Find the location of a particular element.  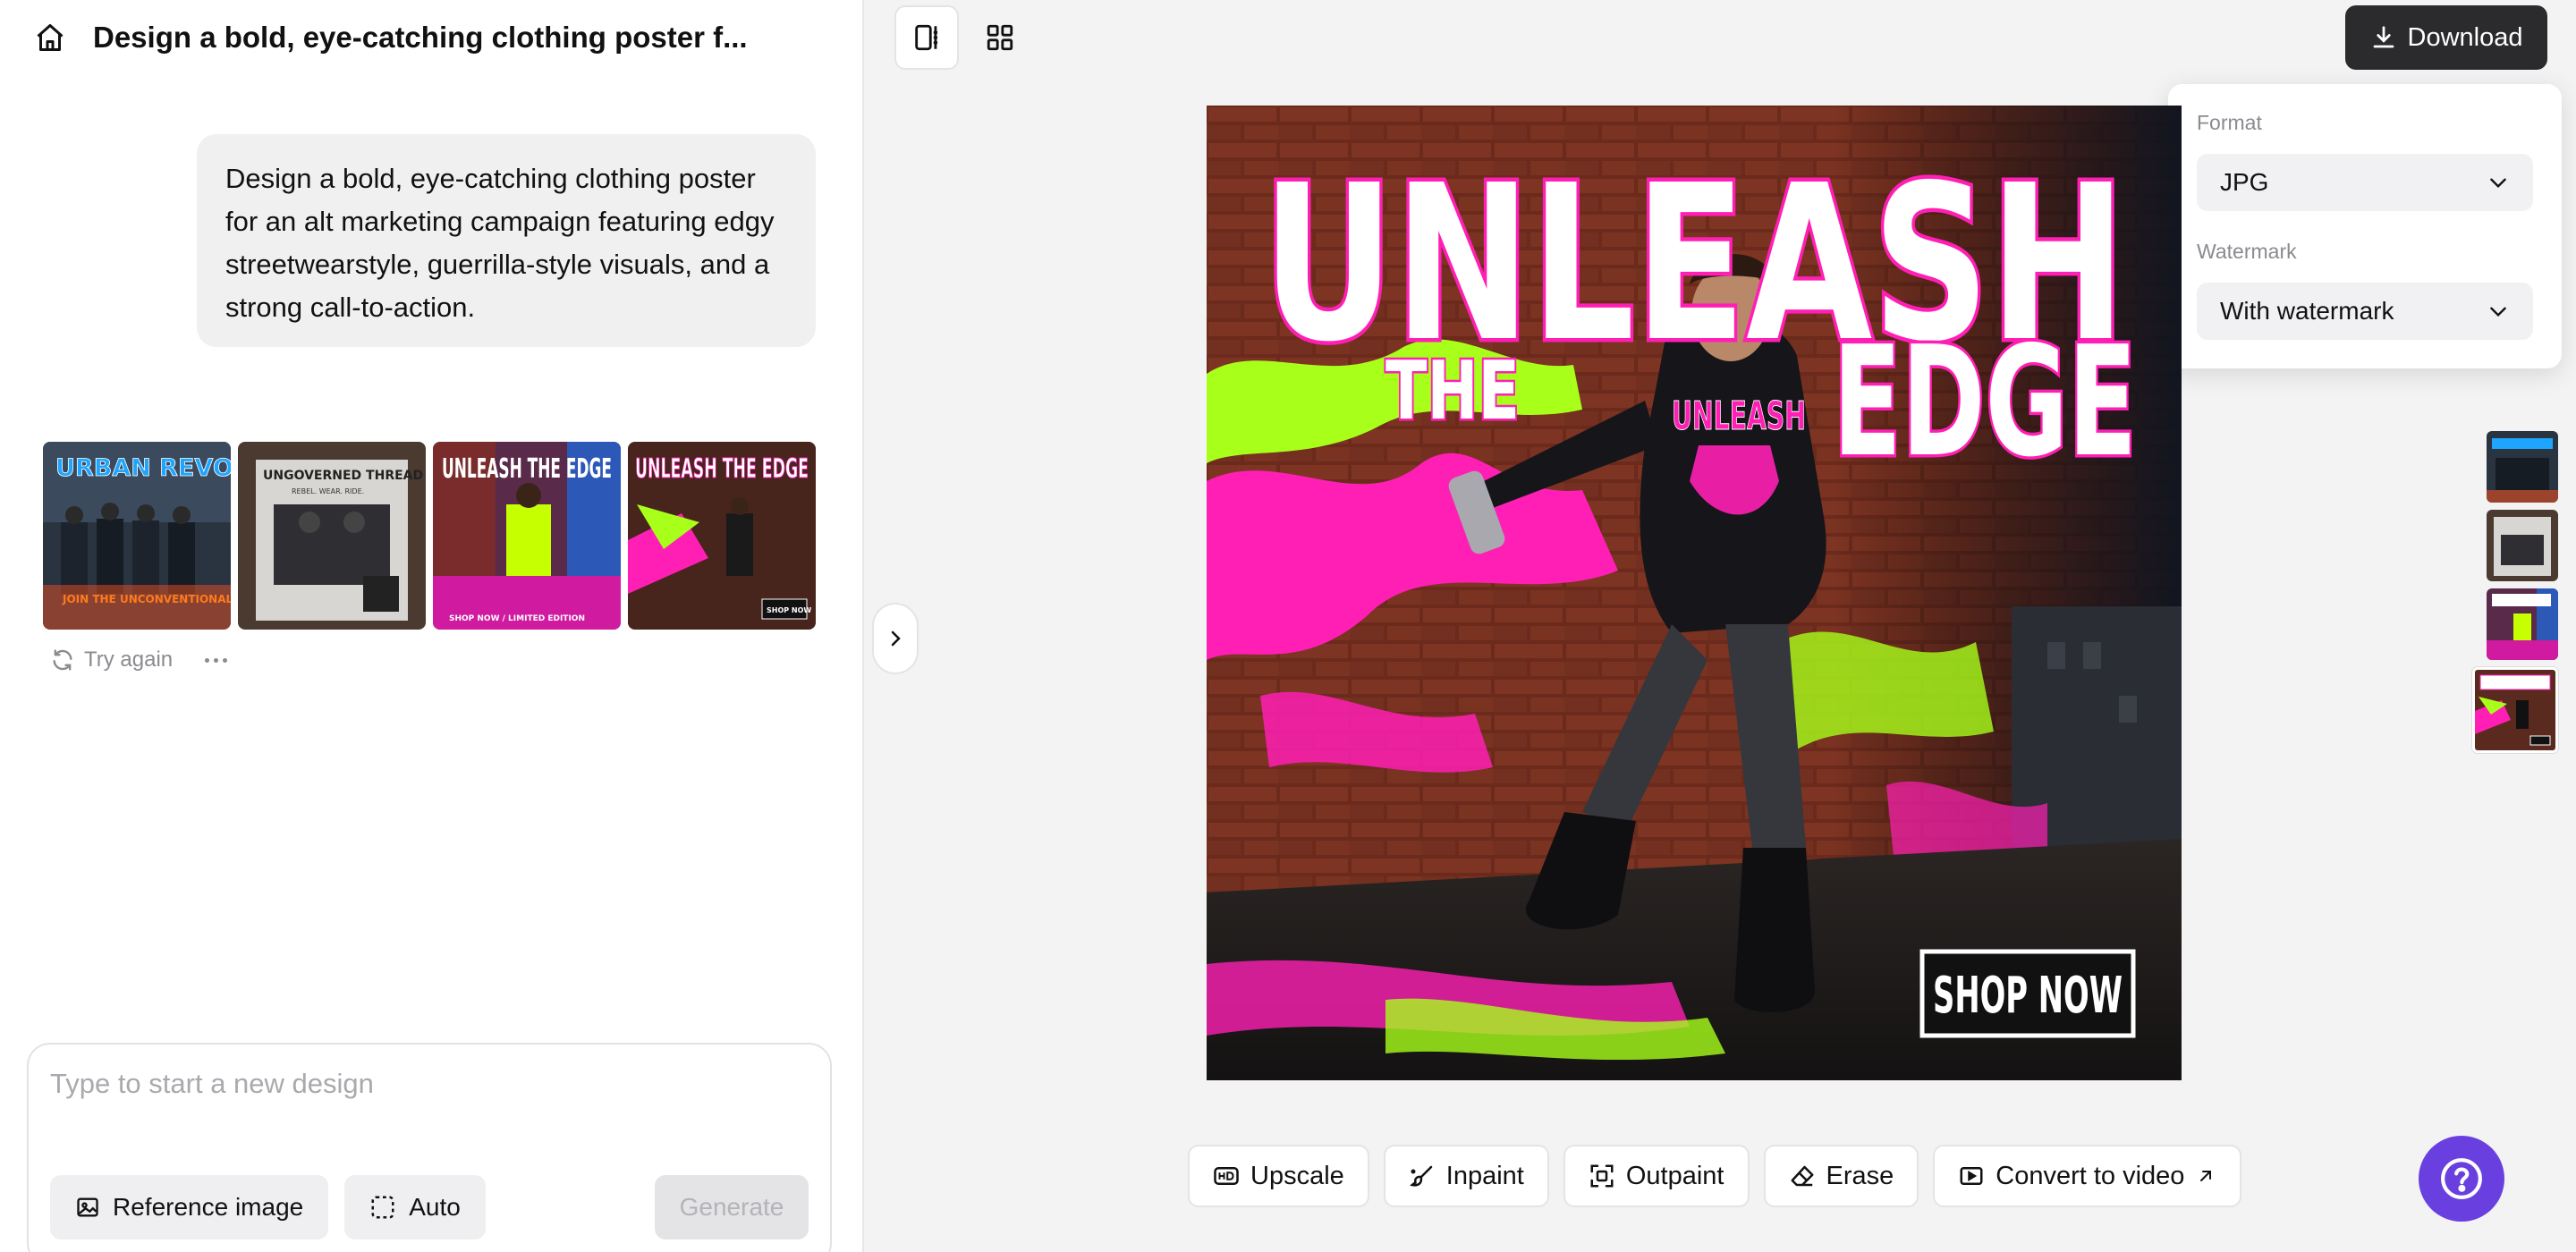

chevron-right-icon is located at coordinates (896, 639).